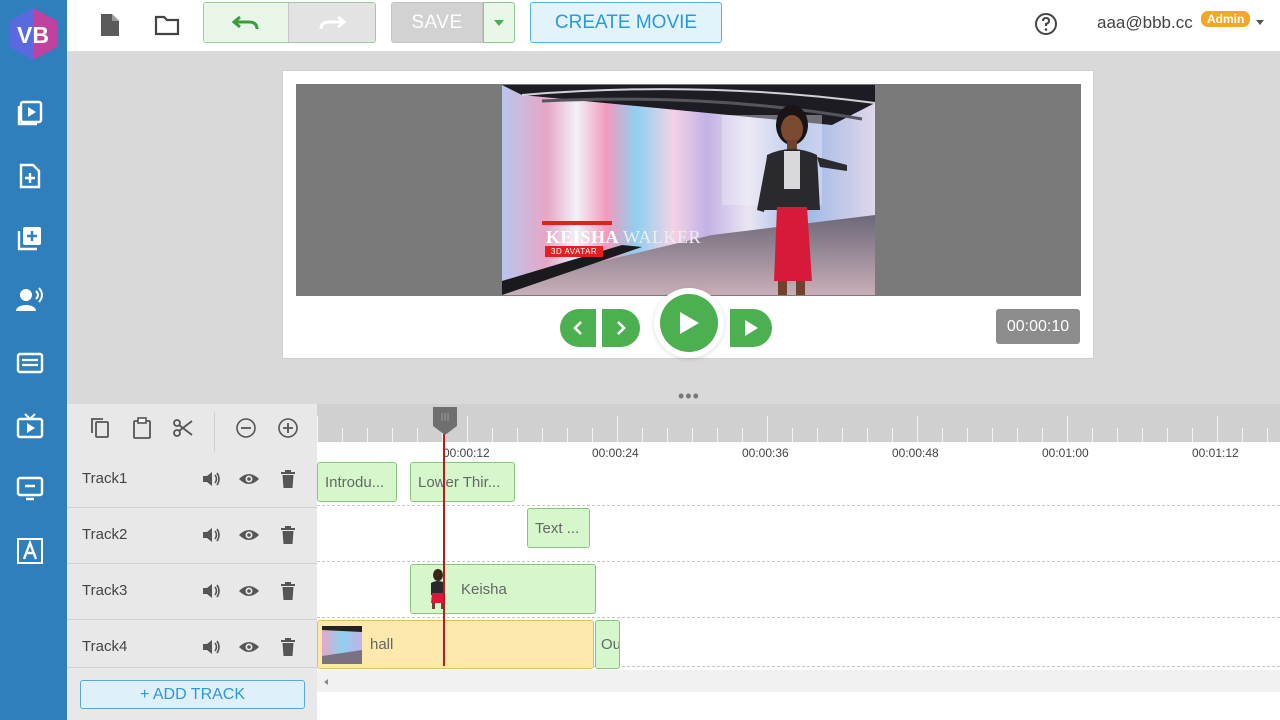 Image resolution: width=1280 pixels, height=720 pixels. I want to click on sidebar-subtitles-button, so click(30, 363).